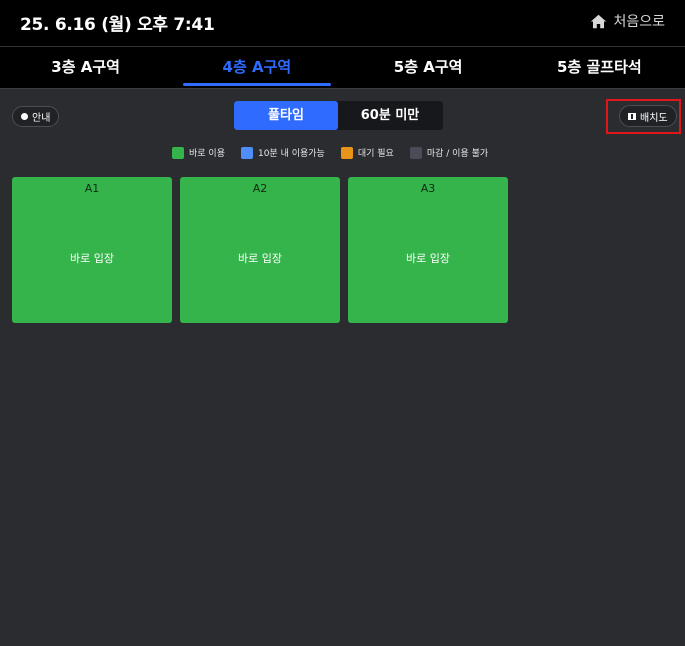 The image size is (685, 646). I want to click on legend-swatch-available, so click(178, 152).